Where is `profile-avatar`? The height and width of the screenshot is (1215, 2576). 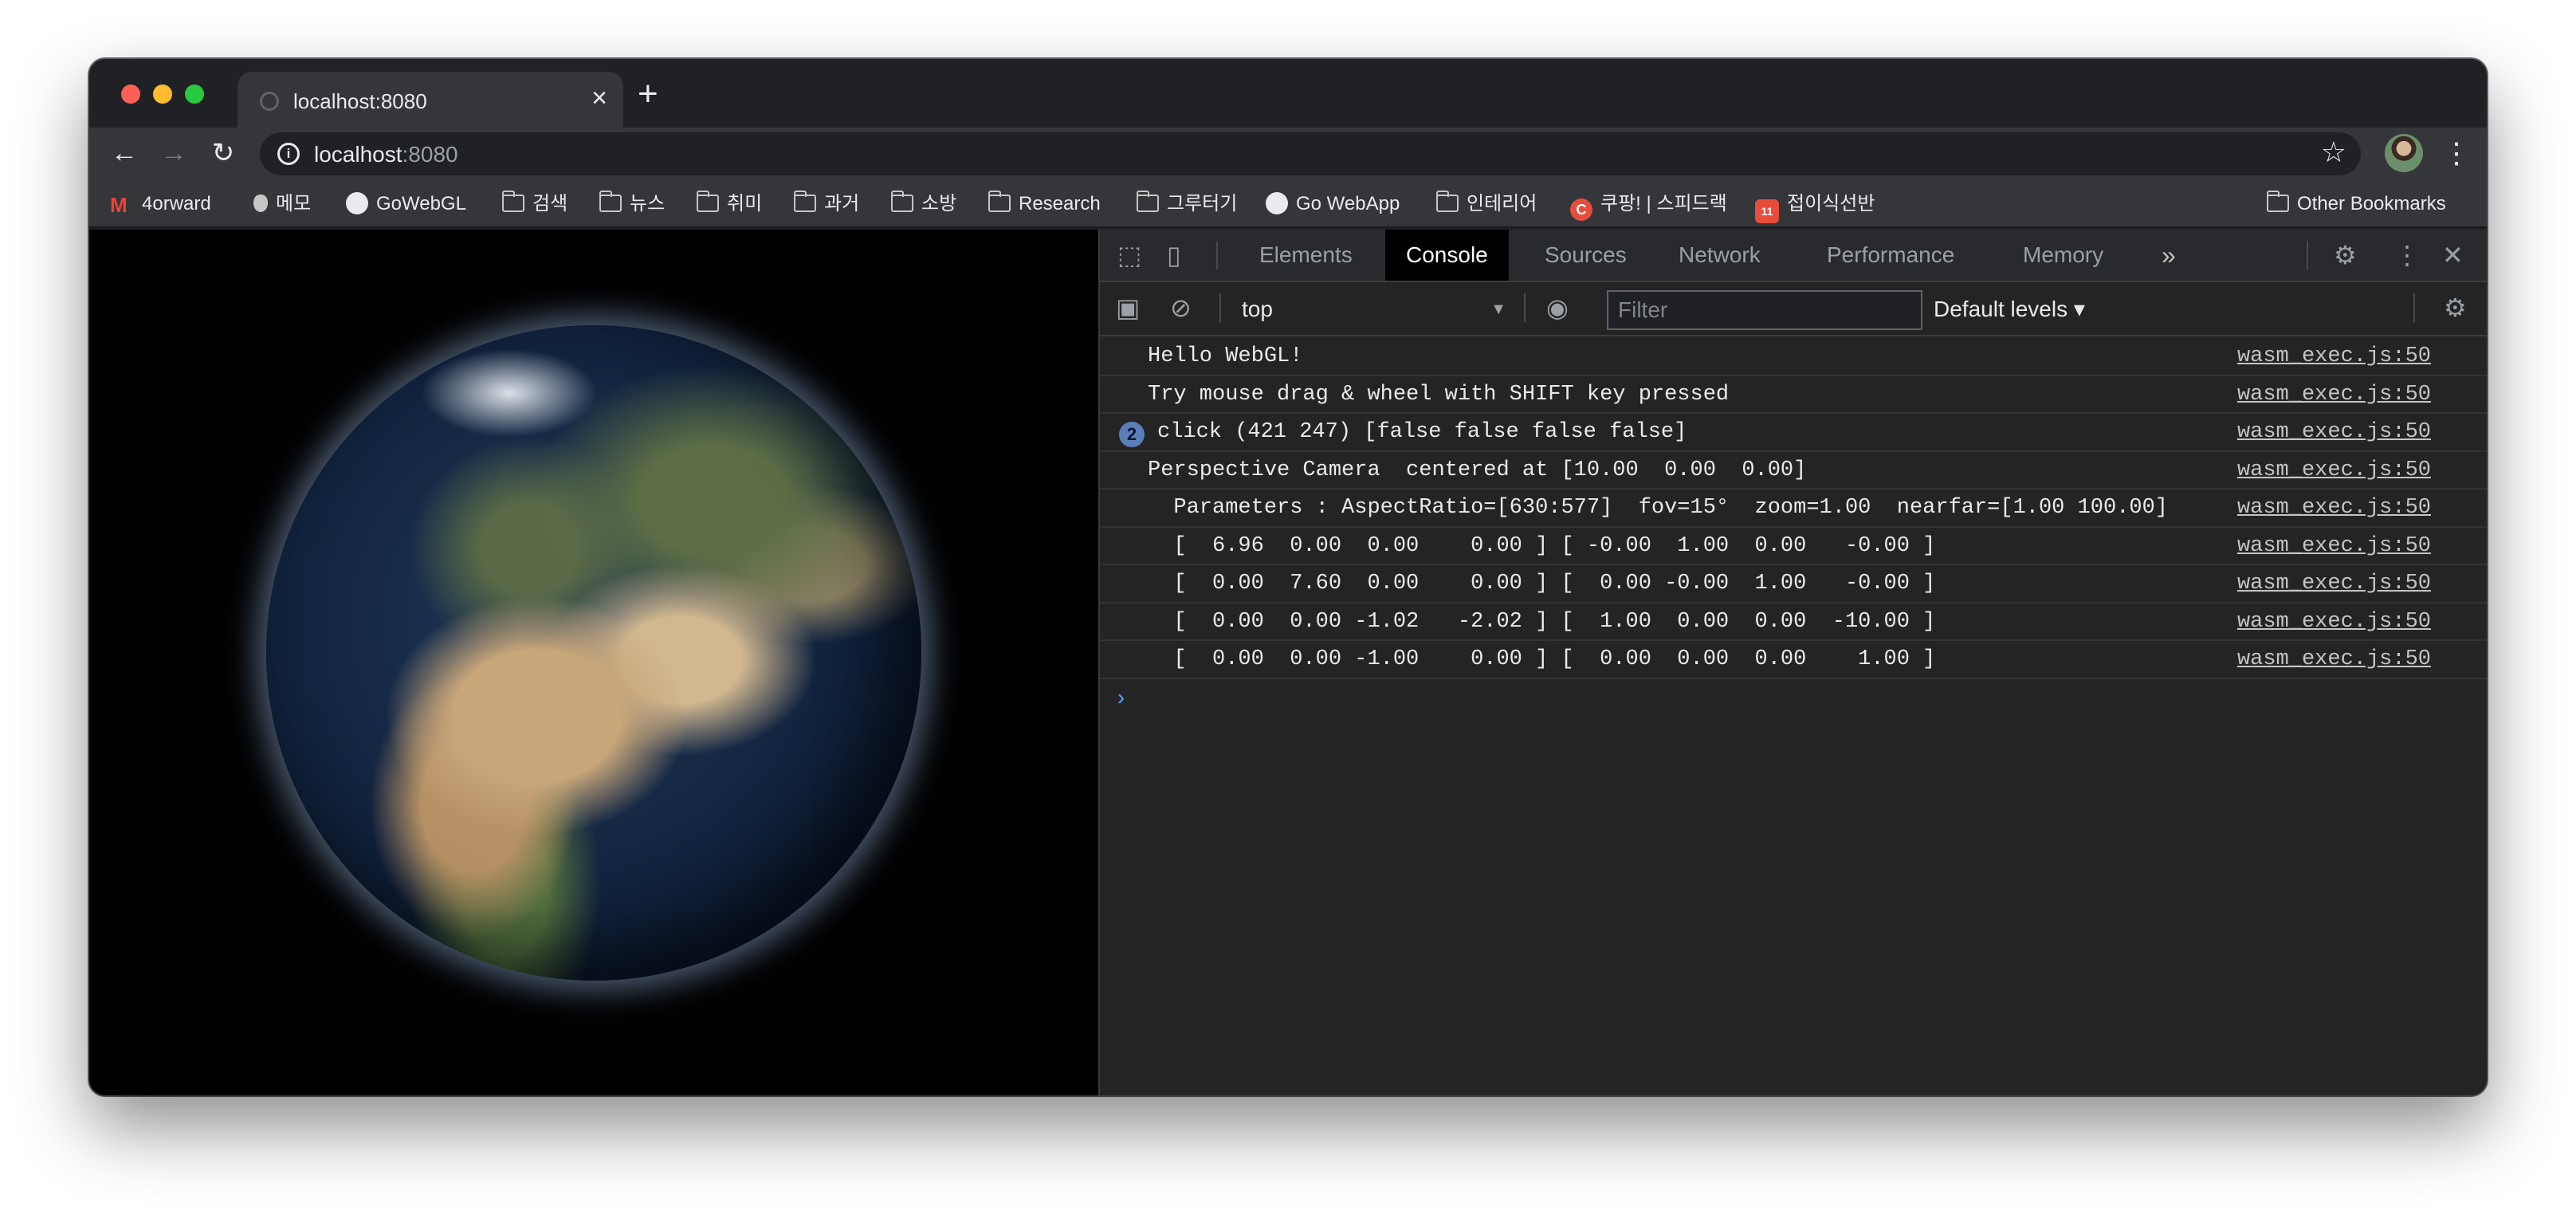
profile-avatar is located at coordinates (2404, 153).